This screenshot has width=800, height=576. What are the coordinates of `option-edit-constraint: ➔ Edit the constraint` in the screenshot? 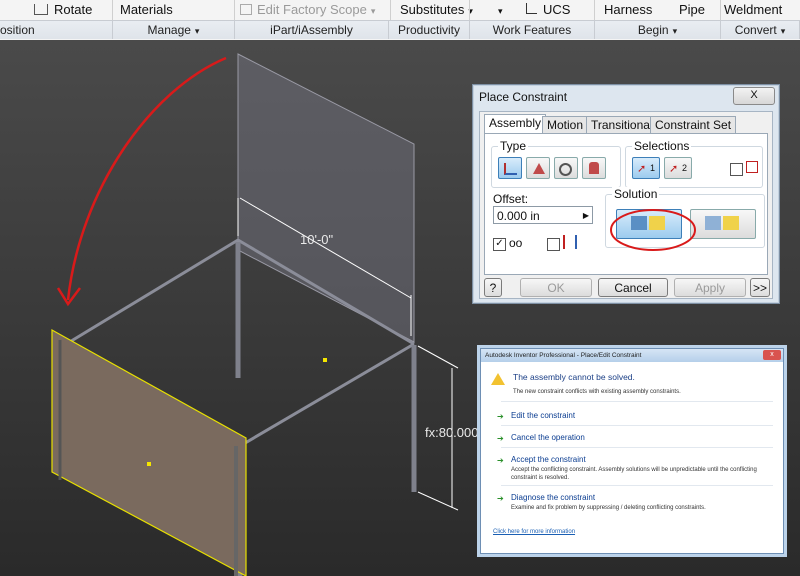 It's located at (635, 416).